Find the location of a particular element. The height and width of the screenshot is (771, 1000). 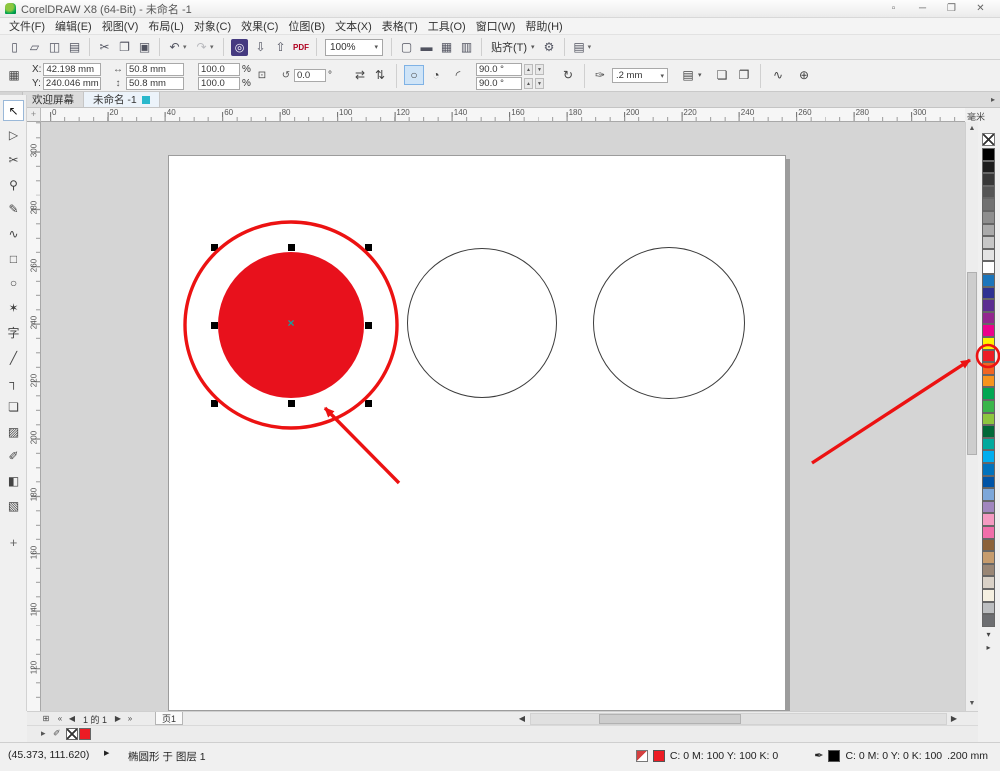

app-options-icon: ▫ is located at coordinates (893, 8).